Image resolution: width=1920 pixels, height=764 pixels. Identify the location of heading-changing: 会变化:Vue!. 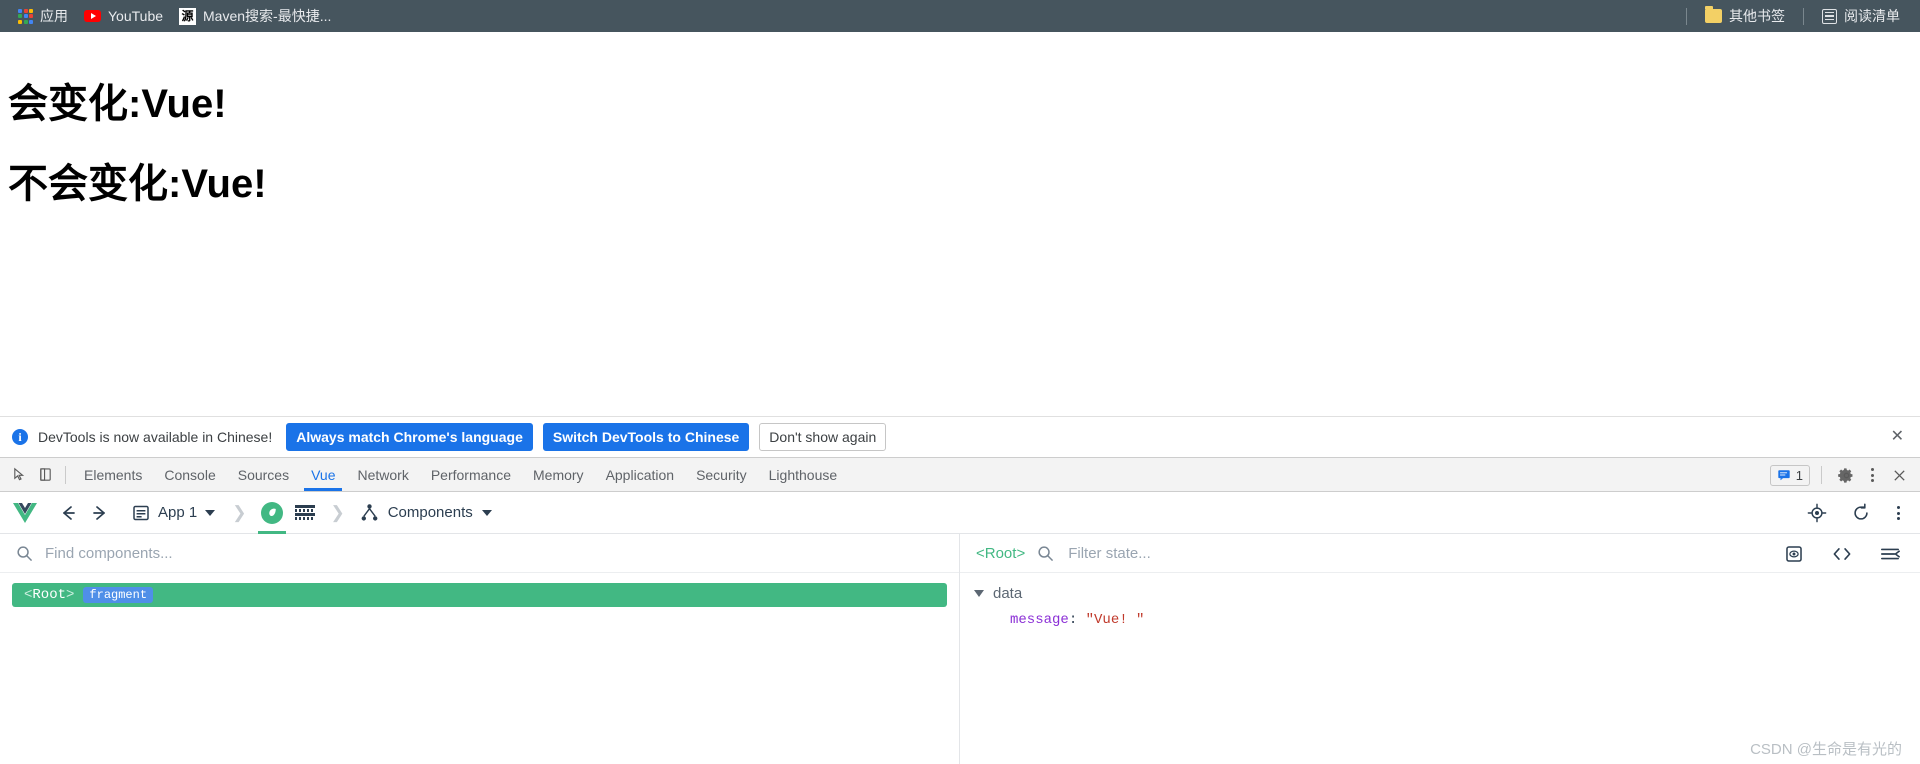
(117, 104).